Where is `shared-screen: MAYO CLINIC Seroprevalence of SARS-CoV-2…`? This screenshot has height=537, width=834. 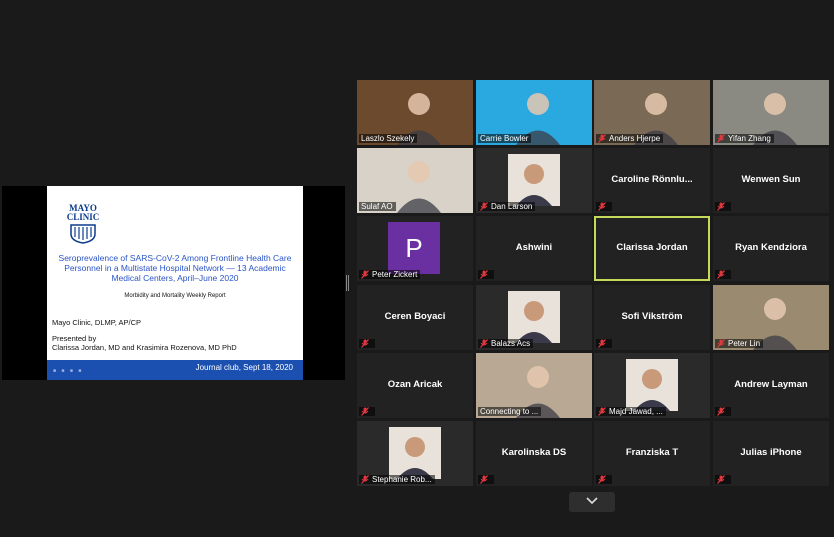 shared-screen: MAYO CLINIC Seroprevalence of SARS-CoV-2… is located at coordinates (173, 283).